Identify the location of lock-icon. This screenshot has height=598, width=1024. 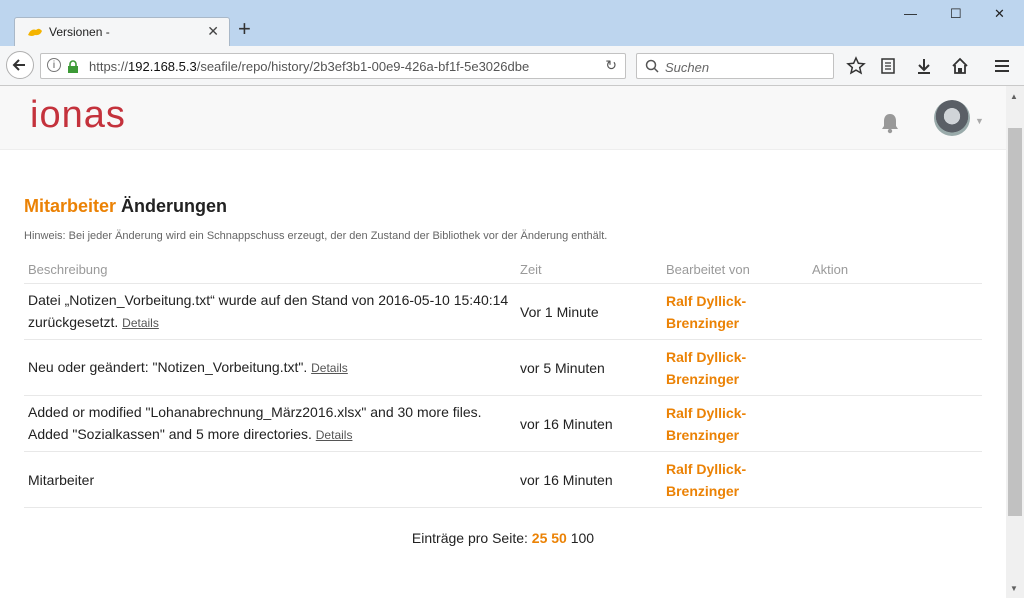
(73, 66).